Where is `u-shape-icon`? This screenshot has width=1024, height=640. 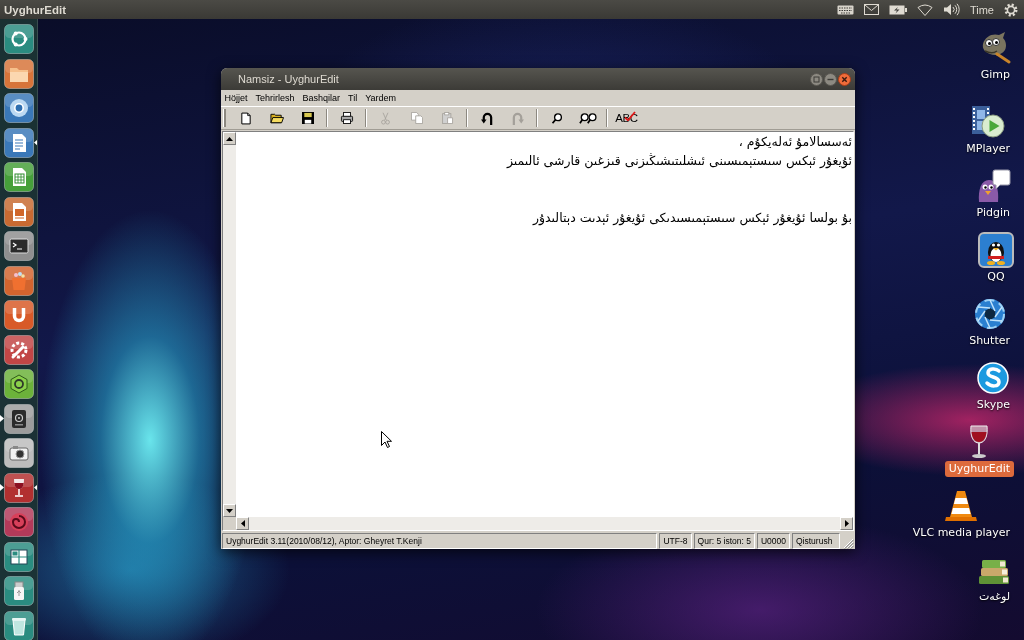 u-shape-icon is located at coordinates (19, 315).